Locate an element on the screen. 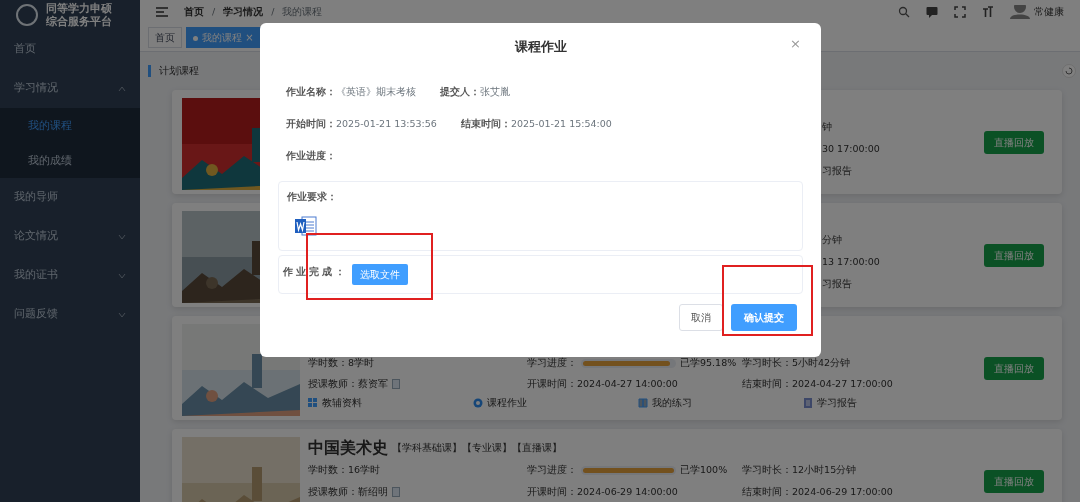 The image size is (1080, 502). course-link: 教辅资料 is located at coordinates (342, 403).